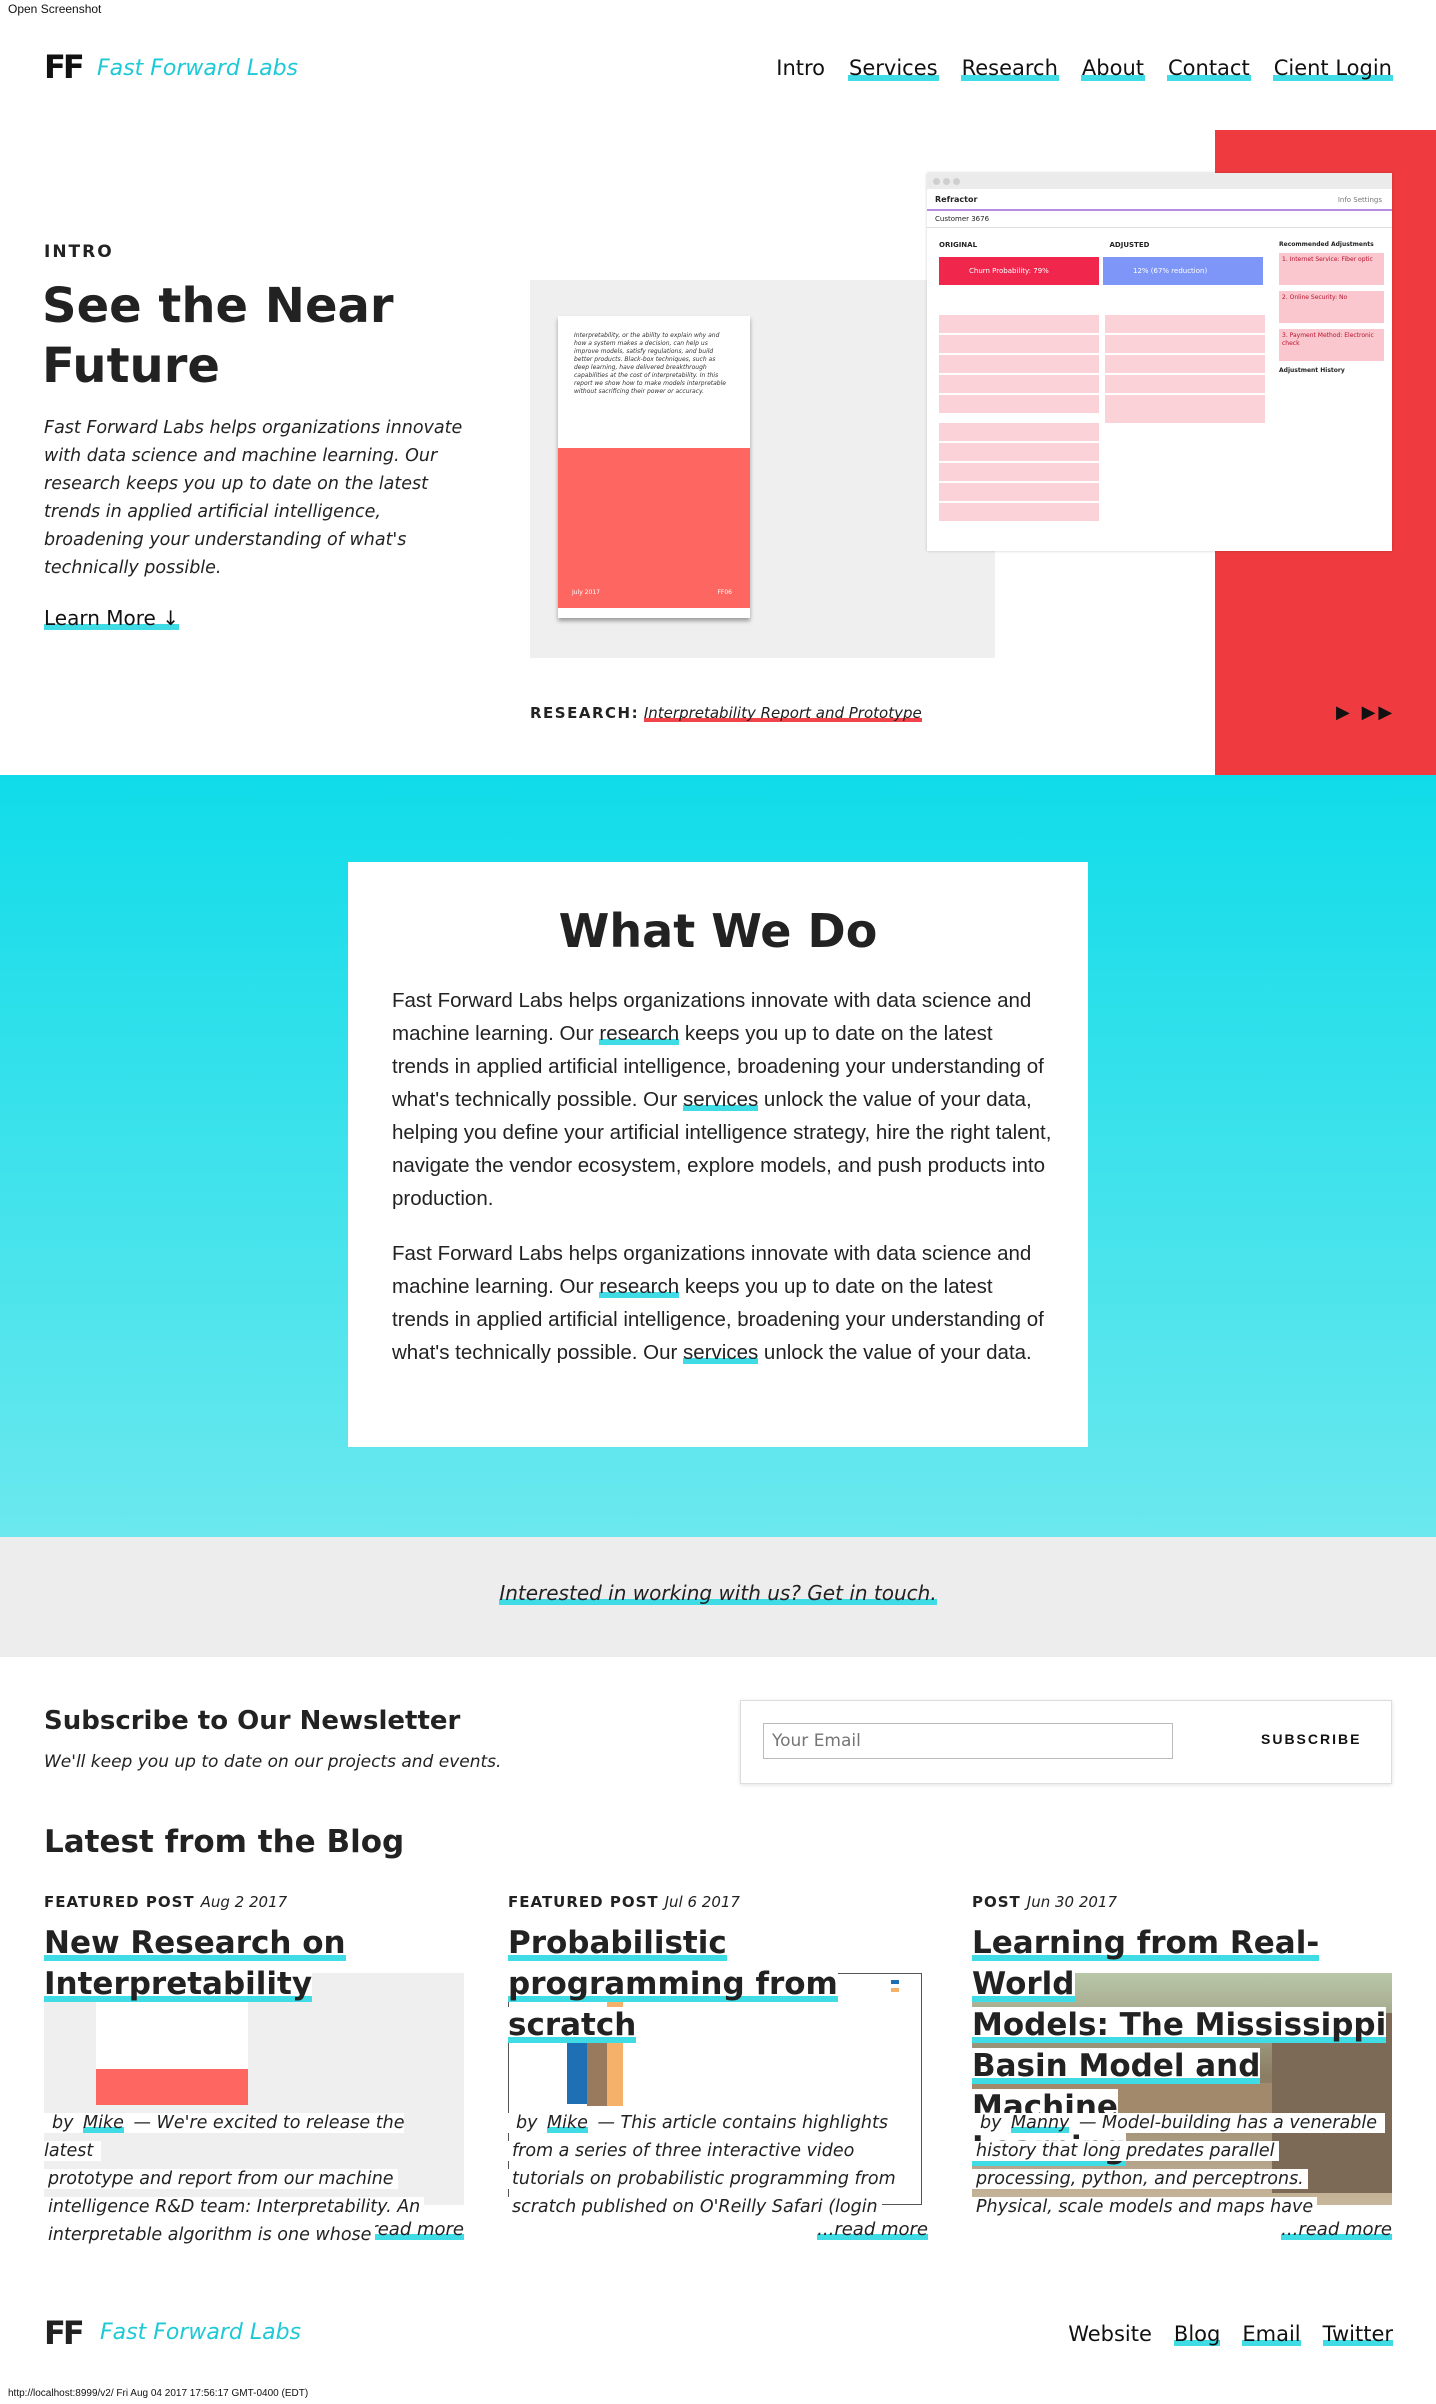 The height and width of the screenshot is (2404, 1436). What do you see at coordinates (1197, 2334) in the screenshot?
I see `footer-blog-link: Blog` at bounding box center [1197, 2334].